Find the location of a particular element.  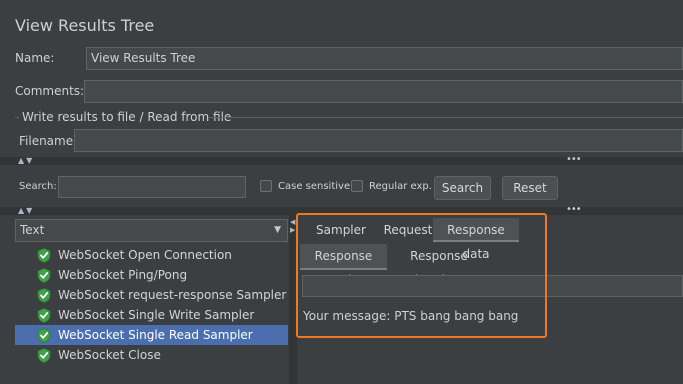

tree-item: WebSocket Open Connection is located at coordinates (151, 255).